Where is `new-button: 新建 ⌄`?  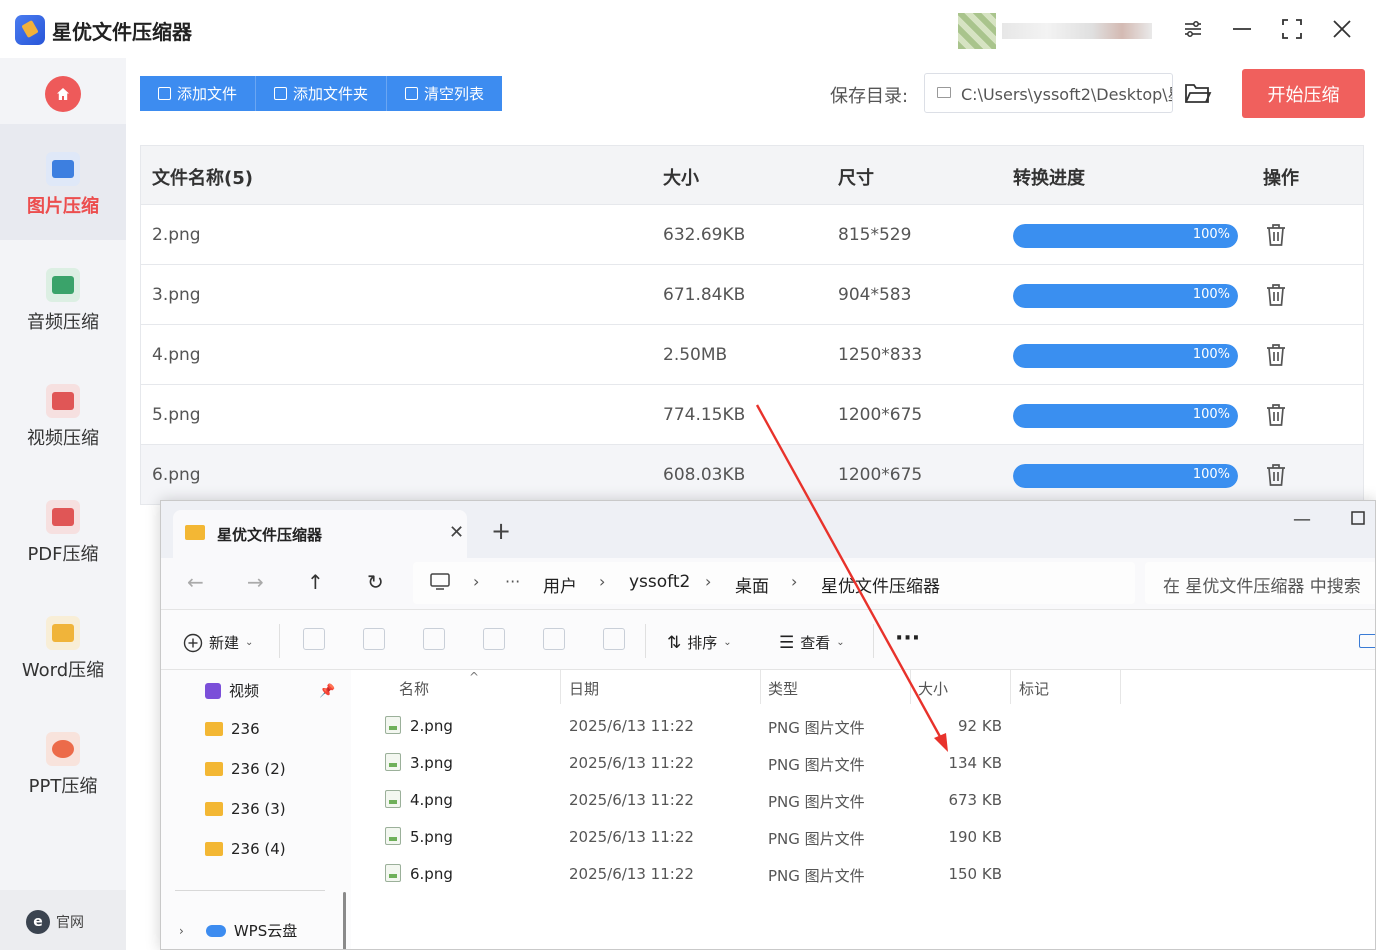 new-button: 新建 ⌄ is located at coordinates (218, 642).